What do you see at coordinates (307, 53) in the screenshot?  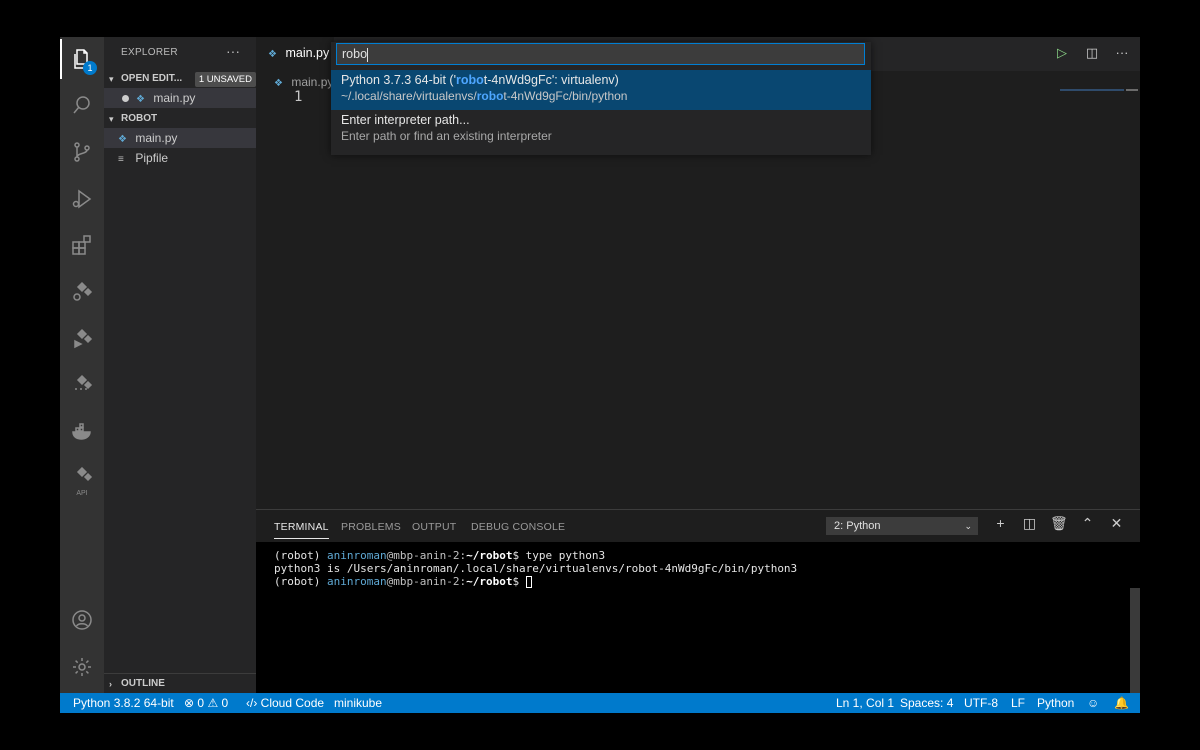 I see `tab-label: main.py` at bounding box center [307, 53].